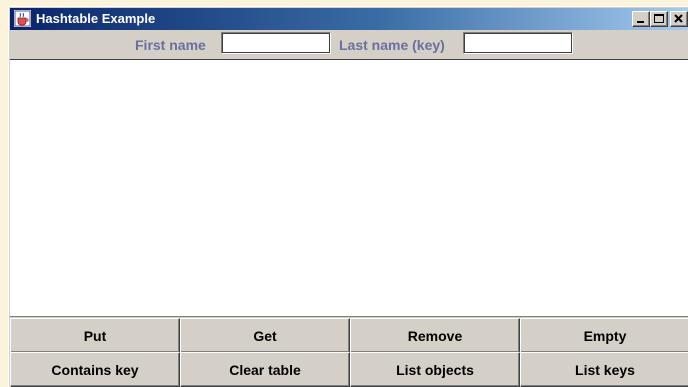  Describe the element at coordinates (641, 19) in the screenshot. I see `minimize-button` at that location.